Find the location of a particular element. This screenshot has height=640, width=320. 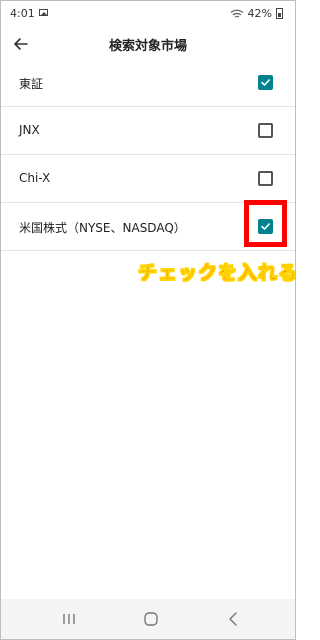

page-title: 検索対象市場 is located at coordinates (147, 46).